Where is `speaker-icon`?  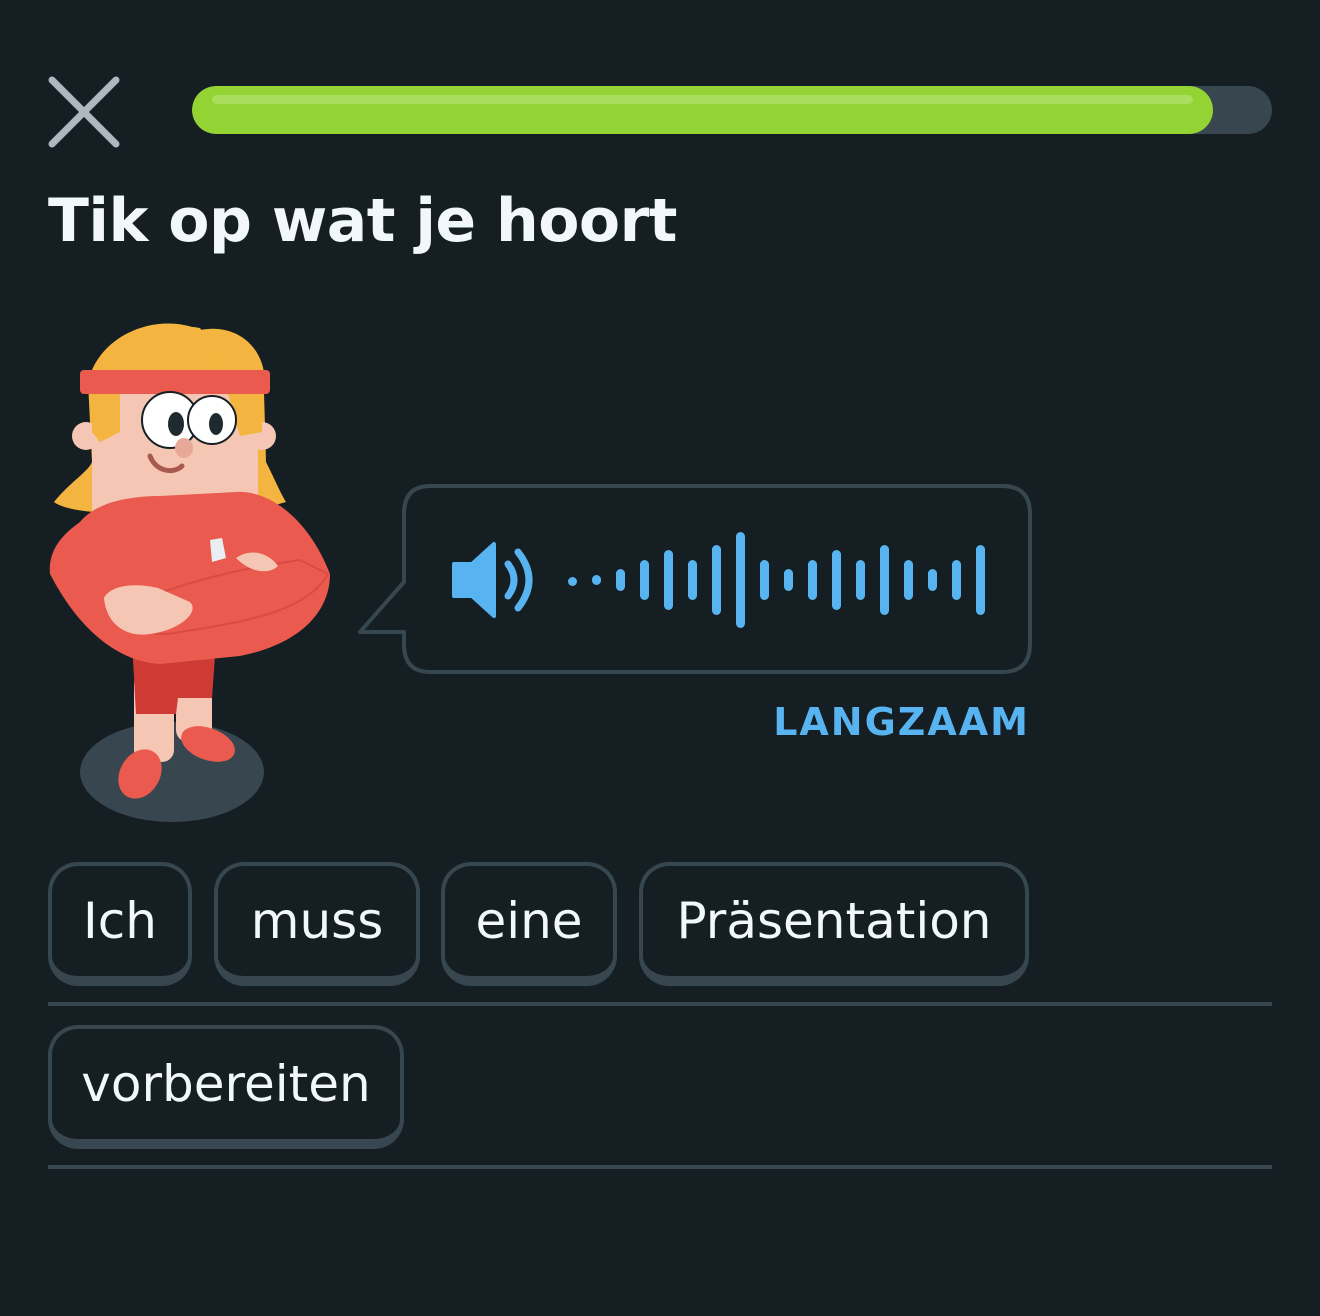 speaker-icon is located at coordinates (492, 580).